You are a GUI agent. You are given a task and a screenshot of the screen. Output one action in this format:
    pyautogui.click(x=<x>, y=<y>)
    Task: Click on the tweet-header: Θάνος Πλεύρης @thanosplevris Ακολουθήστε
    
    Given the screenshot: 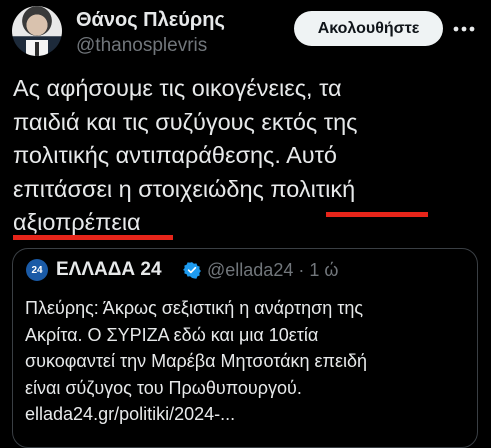 What is the action you would take?
    pyautogui.click(x=245, y=31)
    